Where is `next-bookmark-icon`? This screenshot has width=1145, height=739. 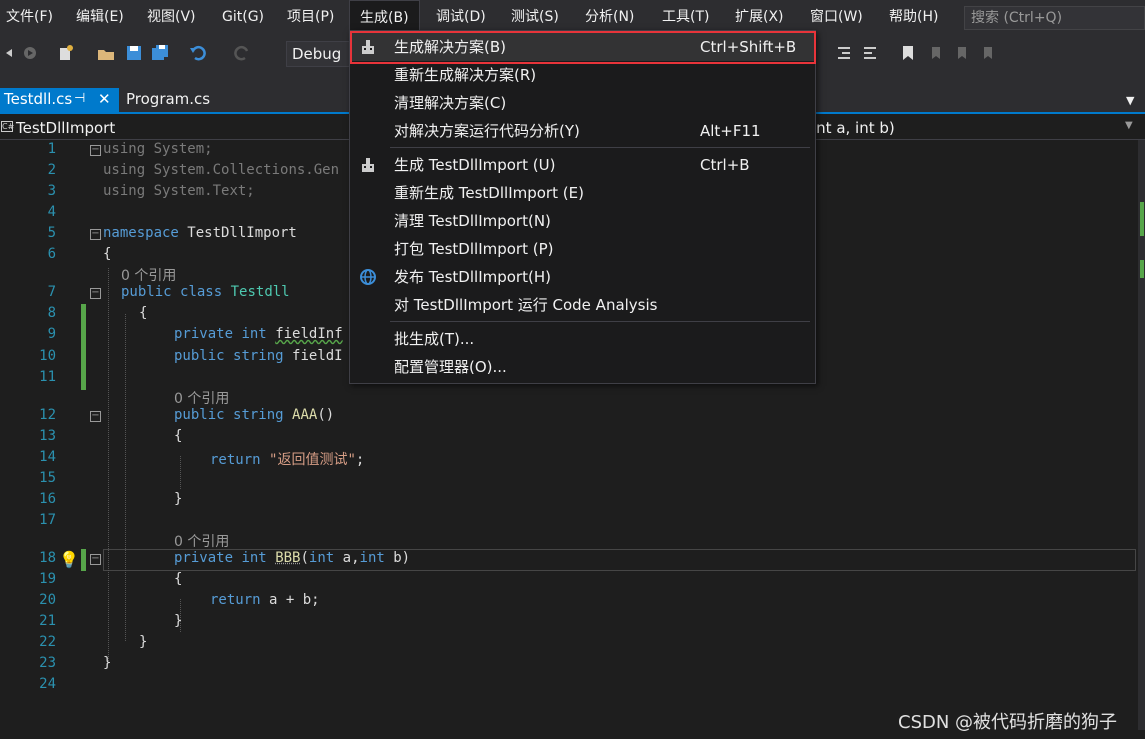
next-bookmark-icon is located at coordinates (962, 53).